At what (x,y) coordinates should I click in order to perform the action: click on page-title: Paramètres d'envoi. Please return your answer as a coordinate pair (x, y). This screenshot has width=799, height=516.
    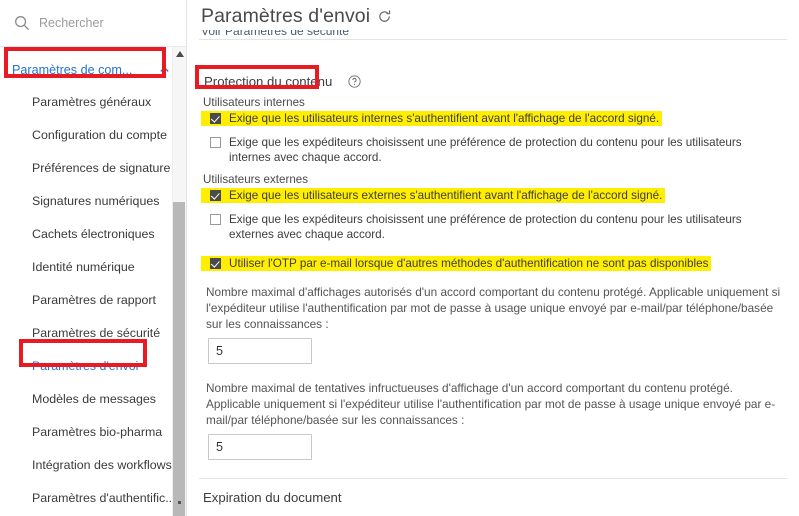
    Looking at the image, I should click on (286, 15).